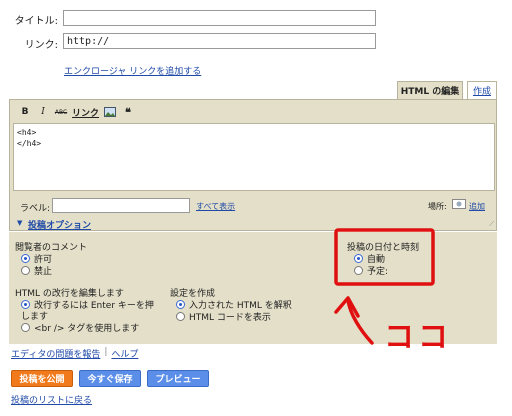 The height and width of the screenshot is (416, 512). Describe the element at coordinates (124, 353) in the screenshot. I see `help-link: ヘルプ` at that location.